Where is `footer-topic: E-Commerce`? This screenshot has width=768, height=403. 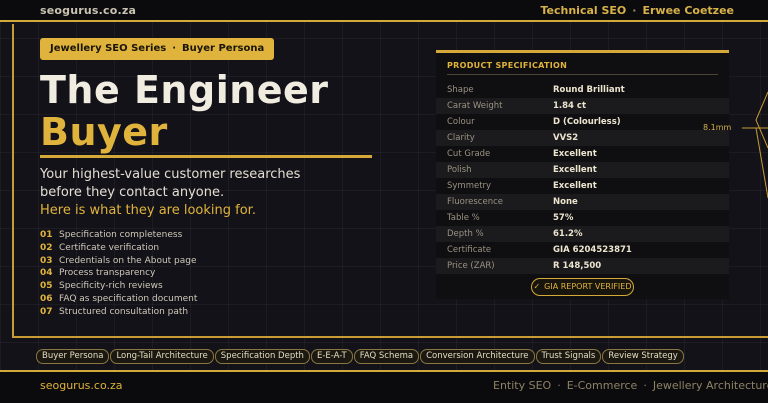 footer-topic: E-Commerce is located at coordinates (602, 385).